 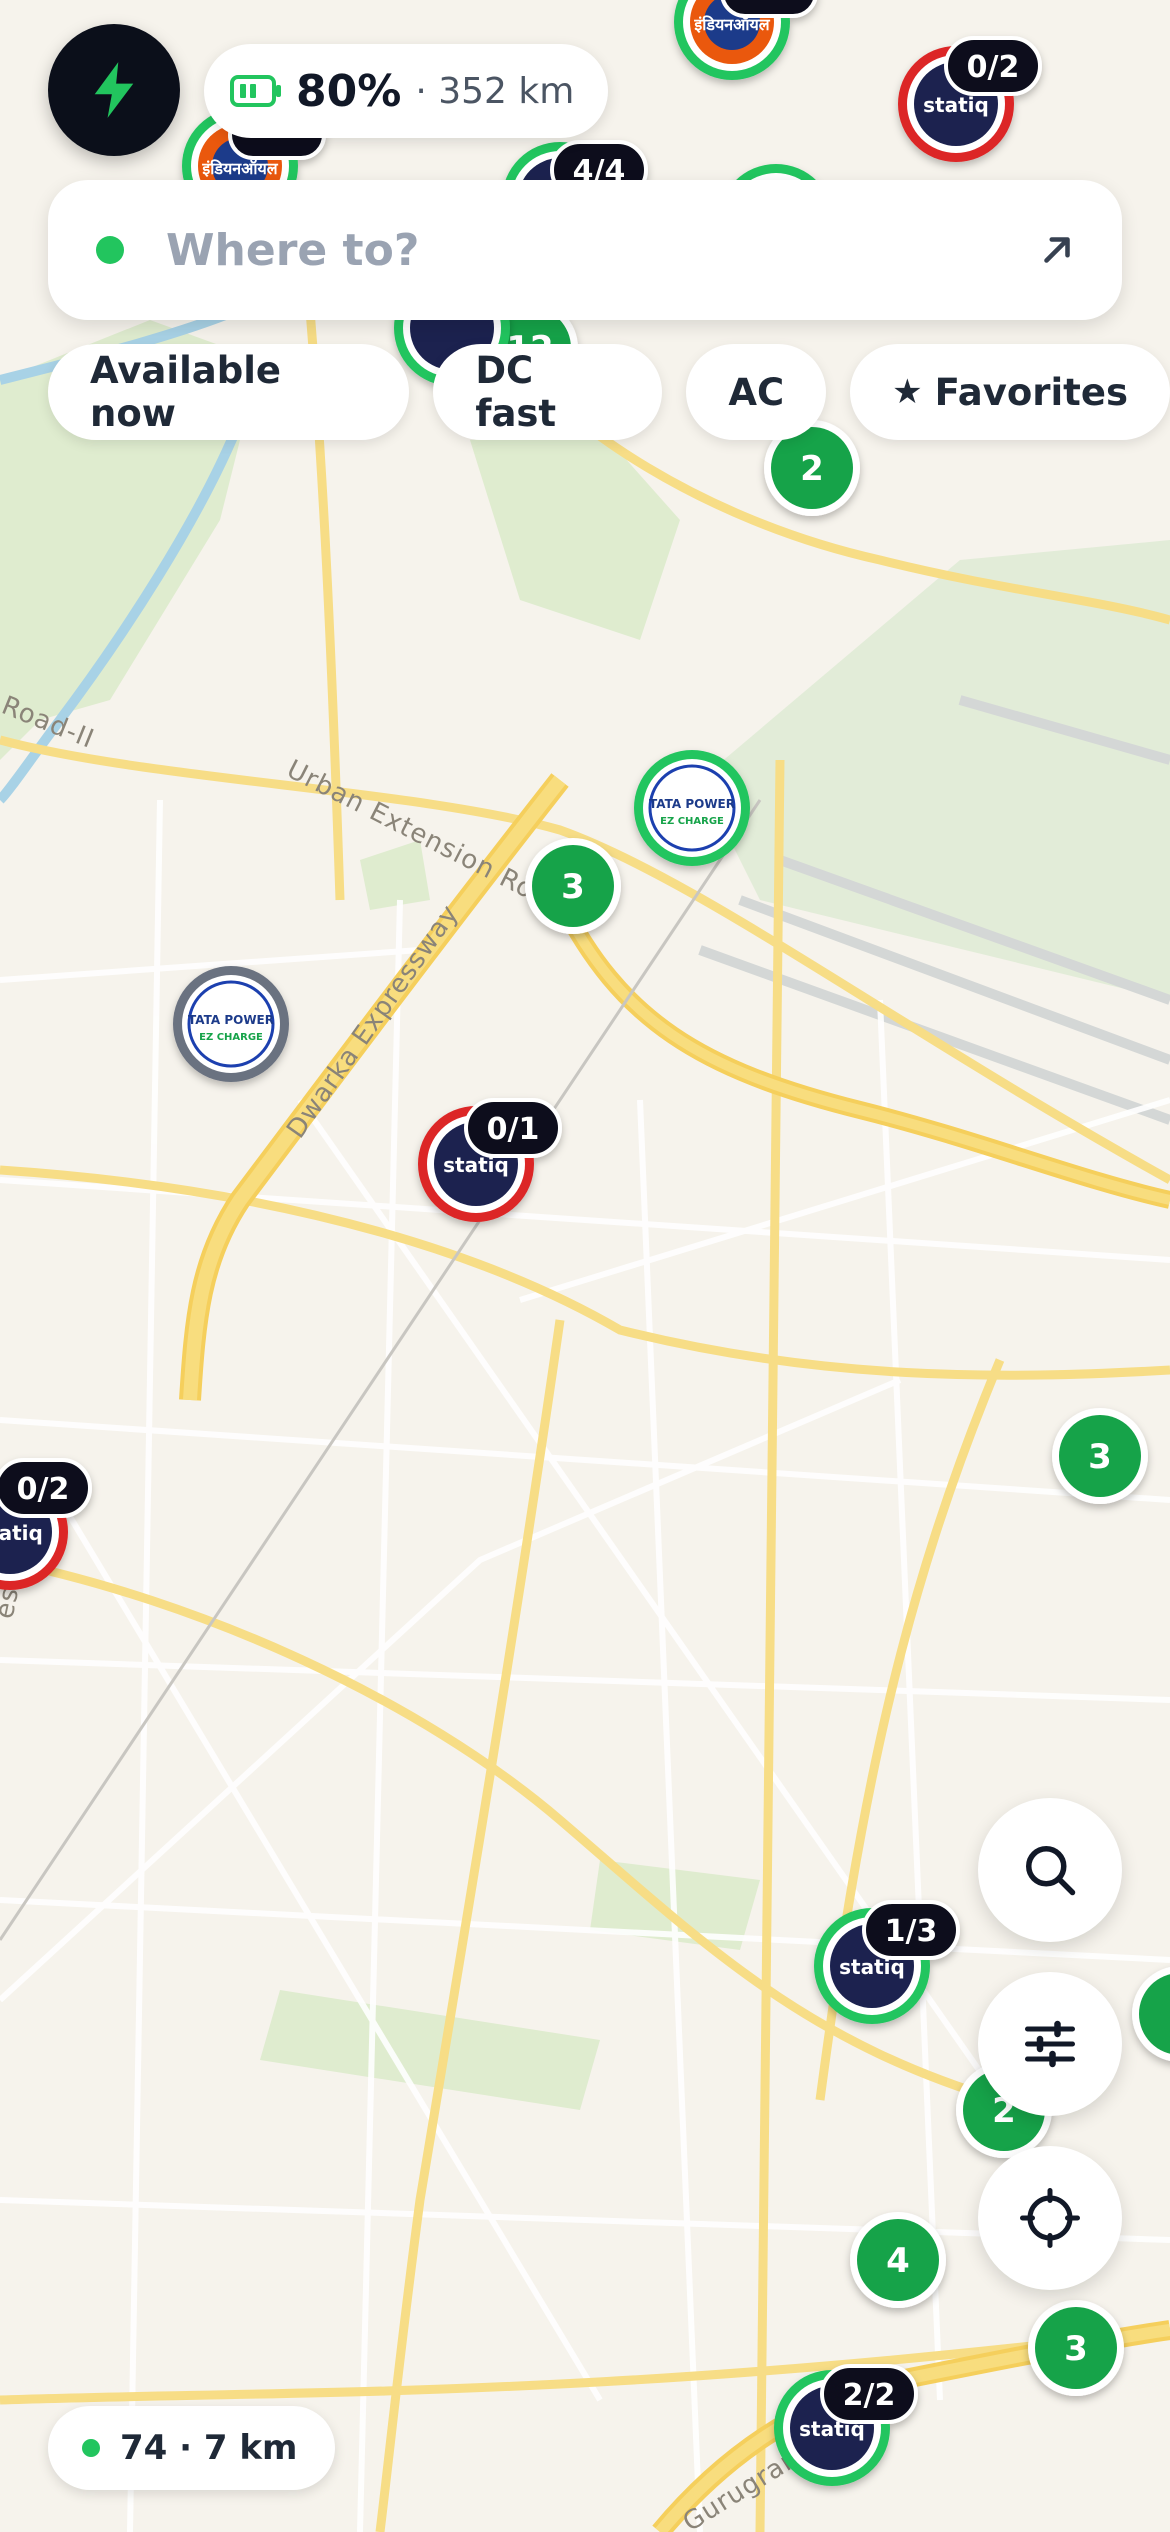 I want to click on filter-chip-available-now: Available now, so click(x=229, y=392).